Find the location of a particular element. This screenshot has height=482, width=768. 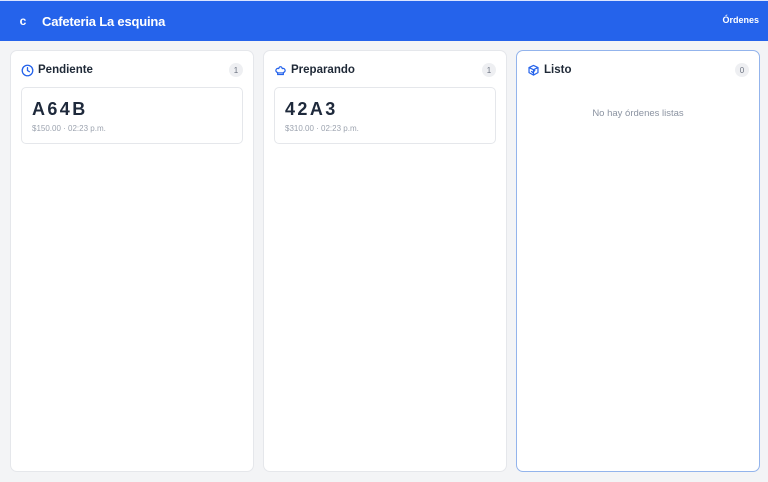

column-header: Preparando 1 is located at coordinates (385, 70).